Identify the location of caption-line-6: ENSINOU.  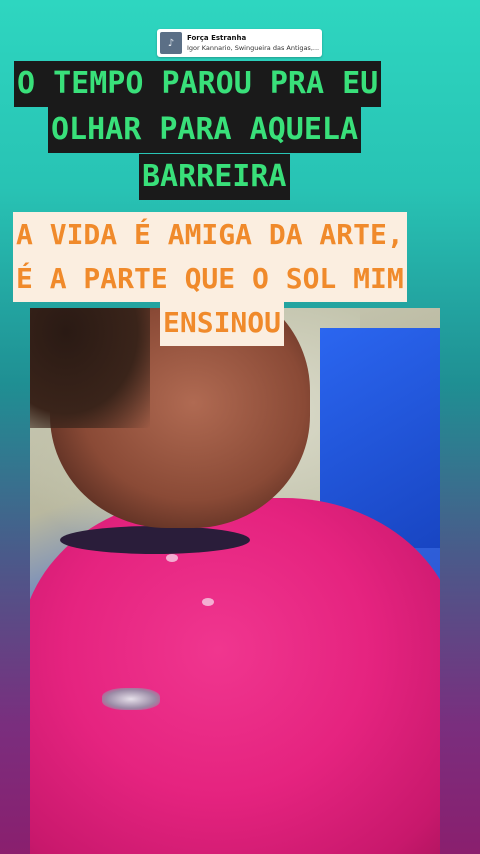
(222, 323).